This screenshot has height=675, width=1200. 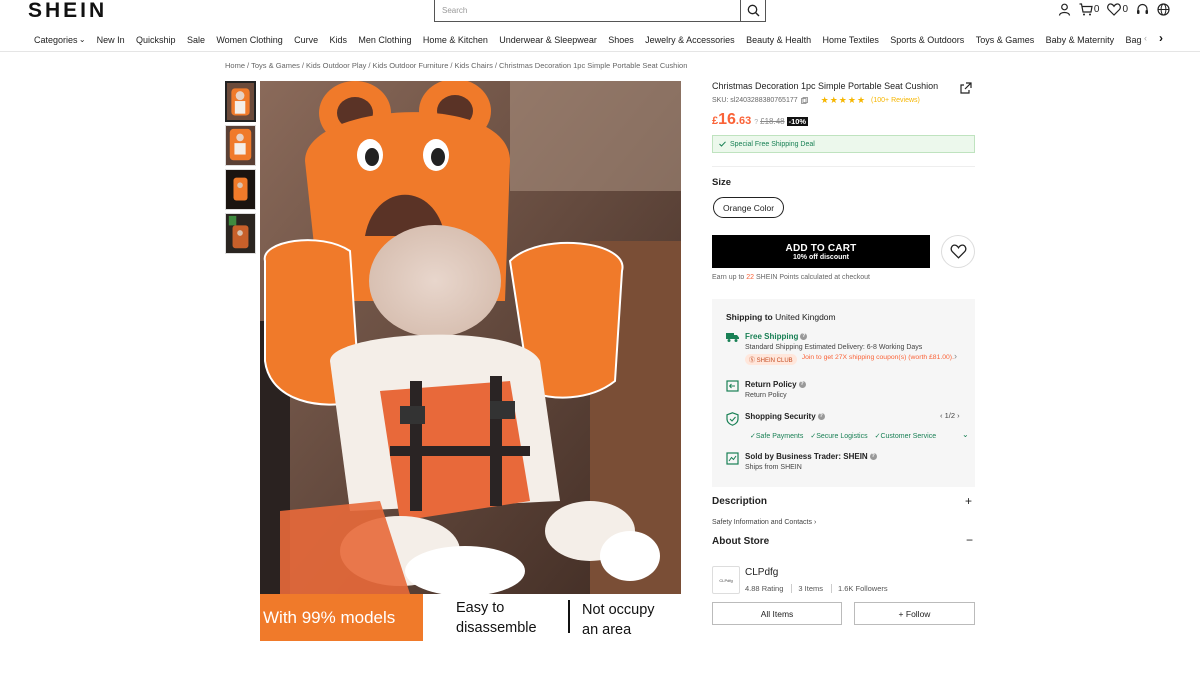 I want to click on shipping-destination: Shipping to United Kingdom, so click(x=781, y=317).